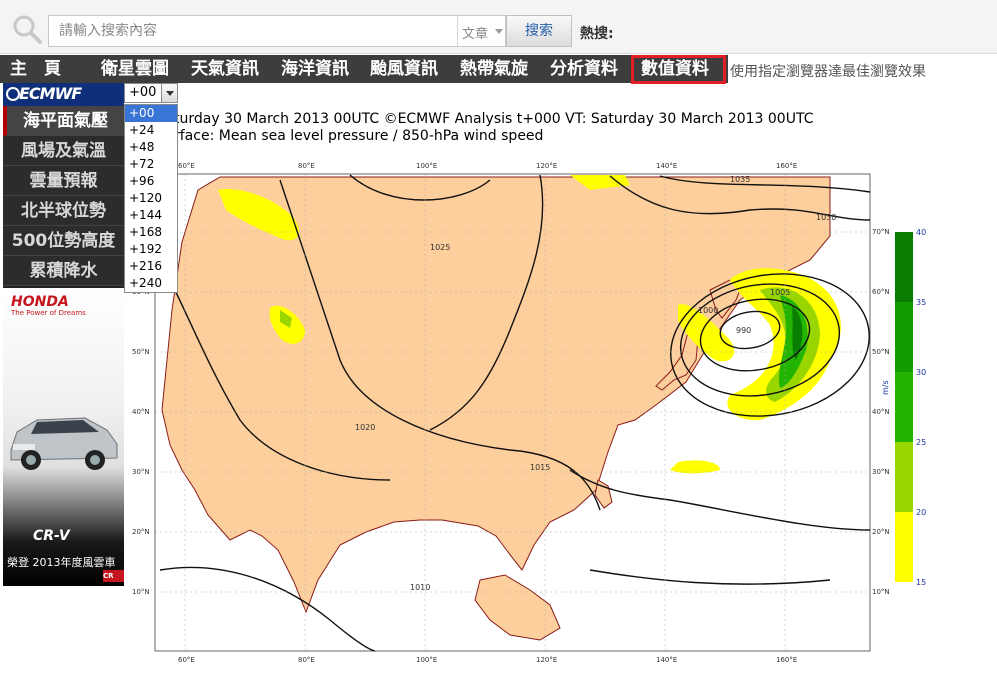 This screenshot has height=681, width=997. Describe the element at coordinates (885, 387) in the screenshot. I see `colorbar-unit: m/s` at that location.